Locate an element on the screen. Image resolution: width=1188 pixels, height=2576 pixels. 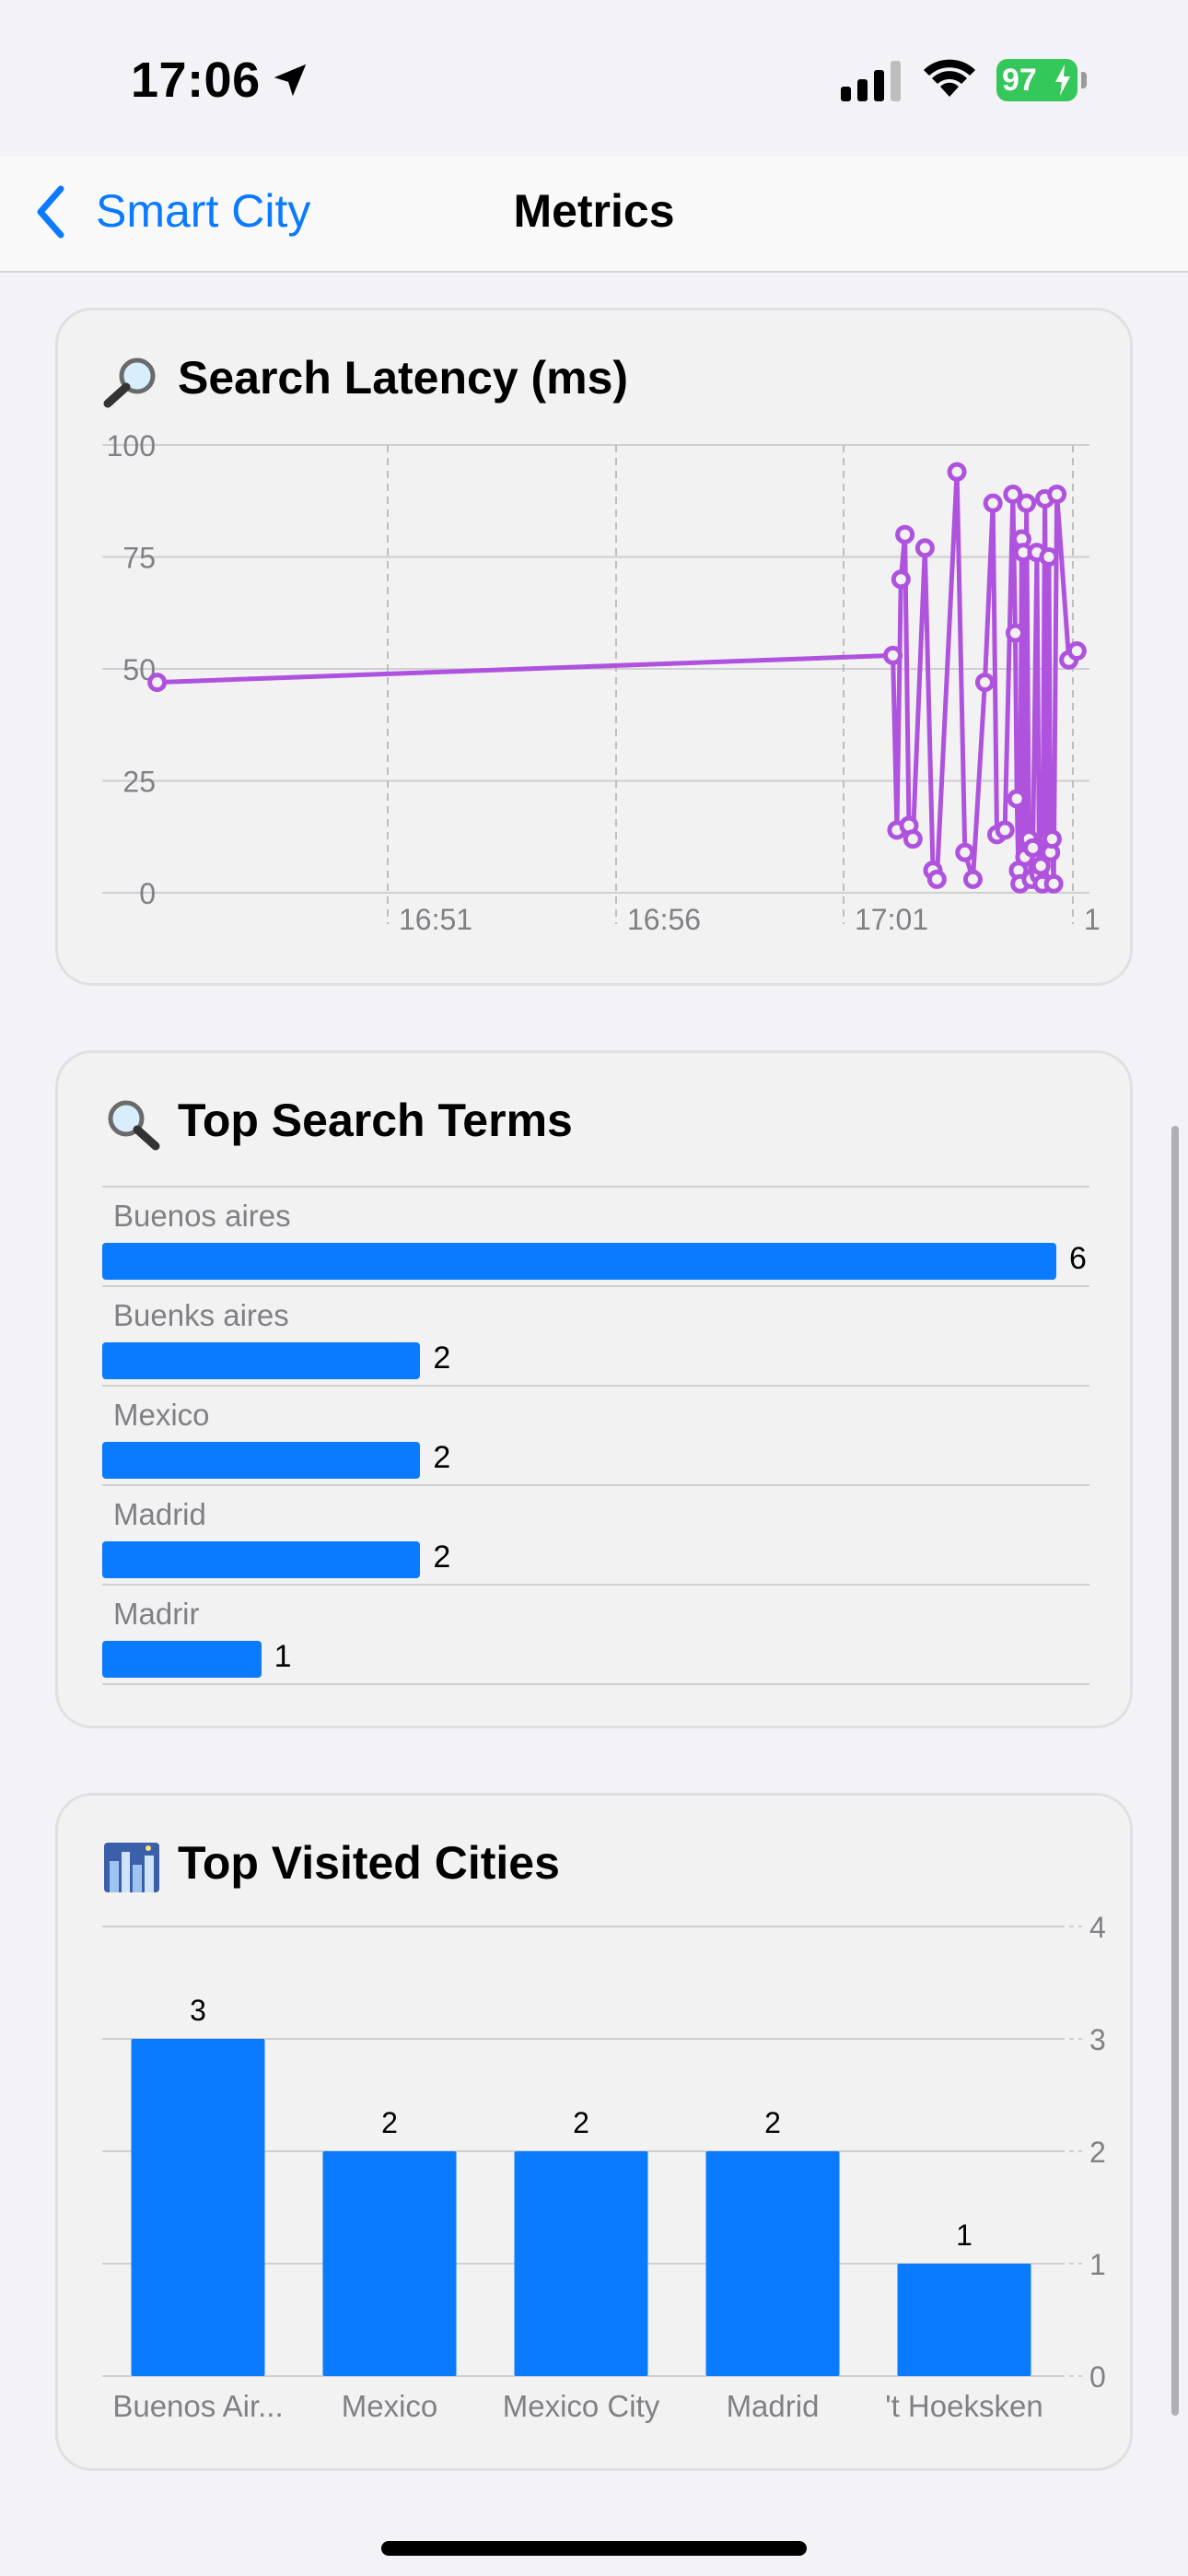
search-term-row: Madrid 2 is located at coordinates (595, 1535).